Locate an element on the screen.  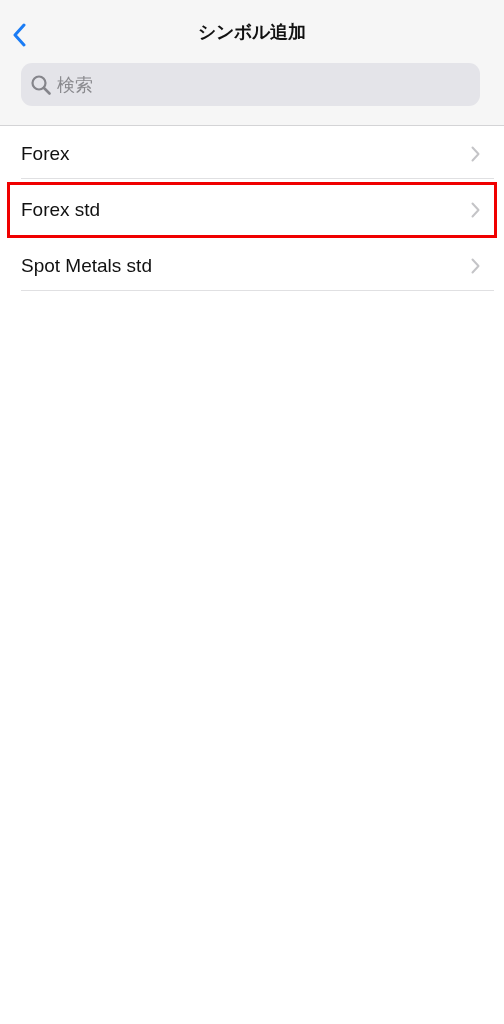
list-item: Forex is located at coordinates (248, 154).